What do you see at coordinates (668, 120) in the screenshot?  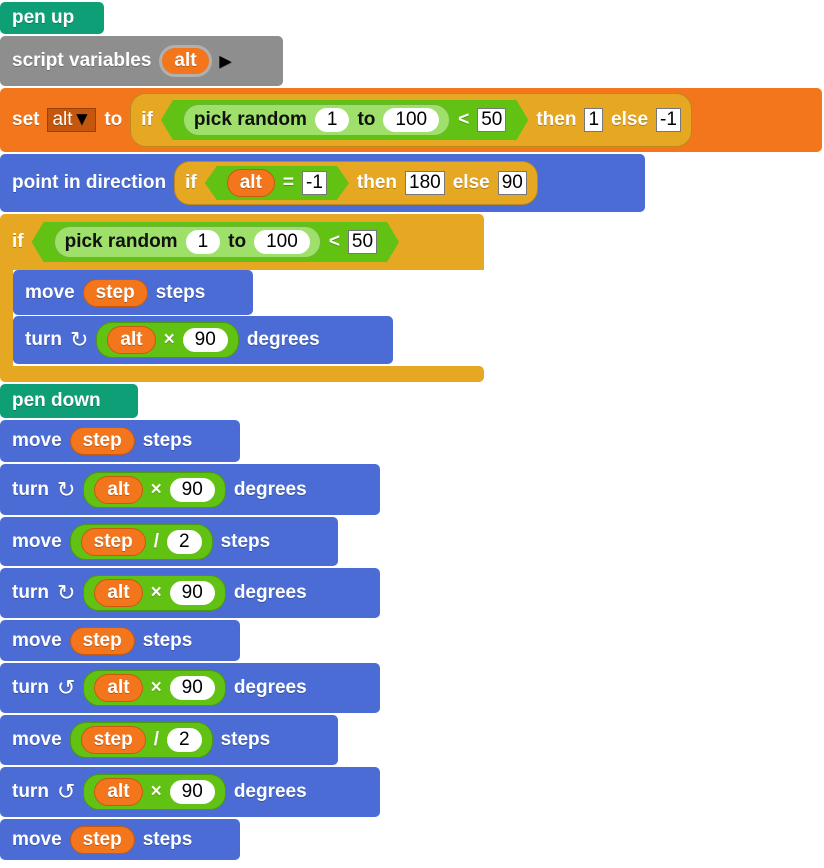 I see `else-input: -1` at bounding box center [668, 120].